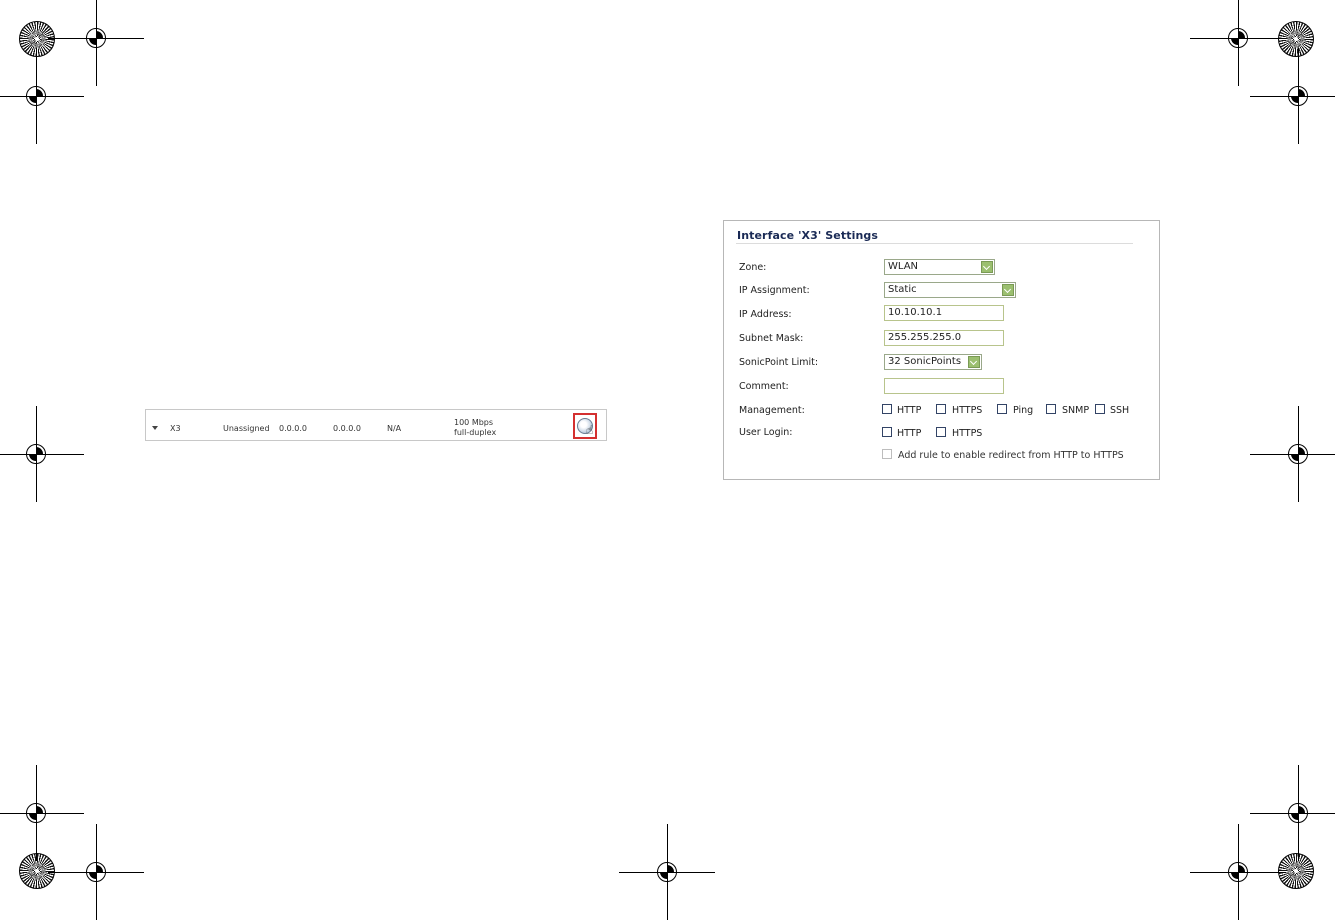 Image resolution: width=1335 pixels, height=920 pixels. Describe the element at coordinates (394, 428) in the screenshot. I see `interface-ip-mgmt: N/A` at that location.